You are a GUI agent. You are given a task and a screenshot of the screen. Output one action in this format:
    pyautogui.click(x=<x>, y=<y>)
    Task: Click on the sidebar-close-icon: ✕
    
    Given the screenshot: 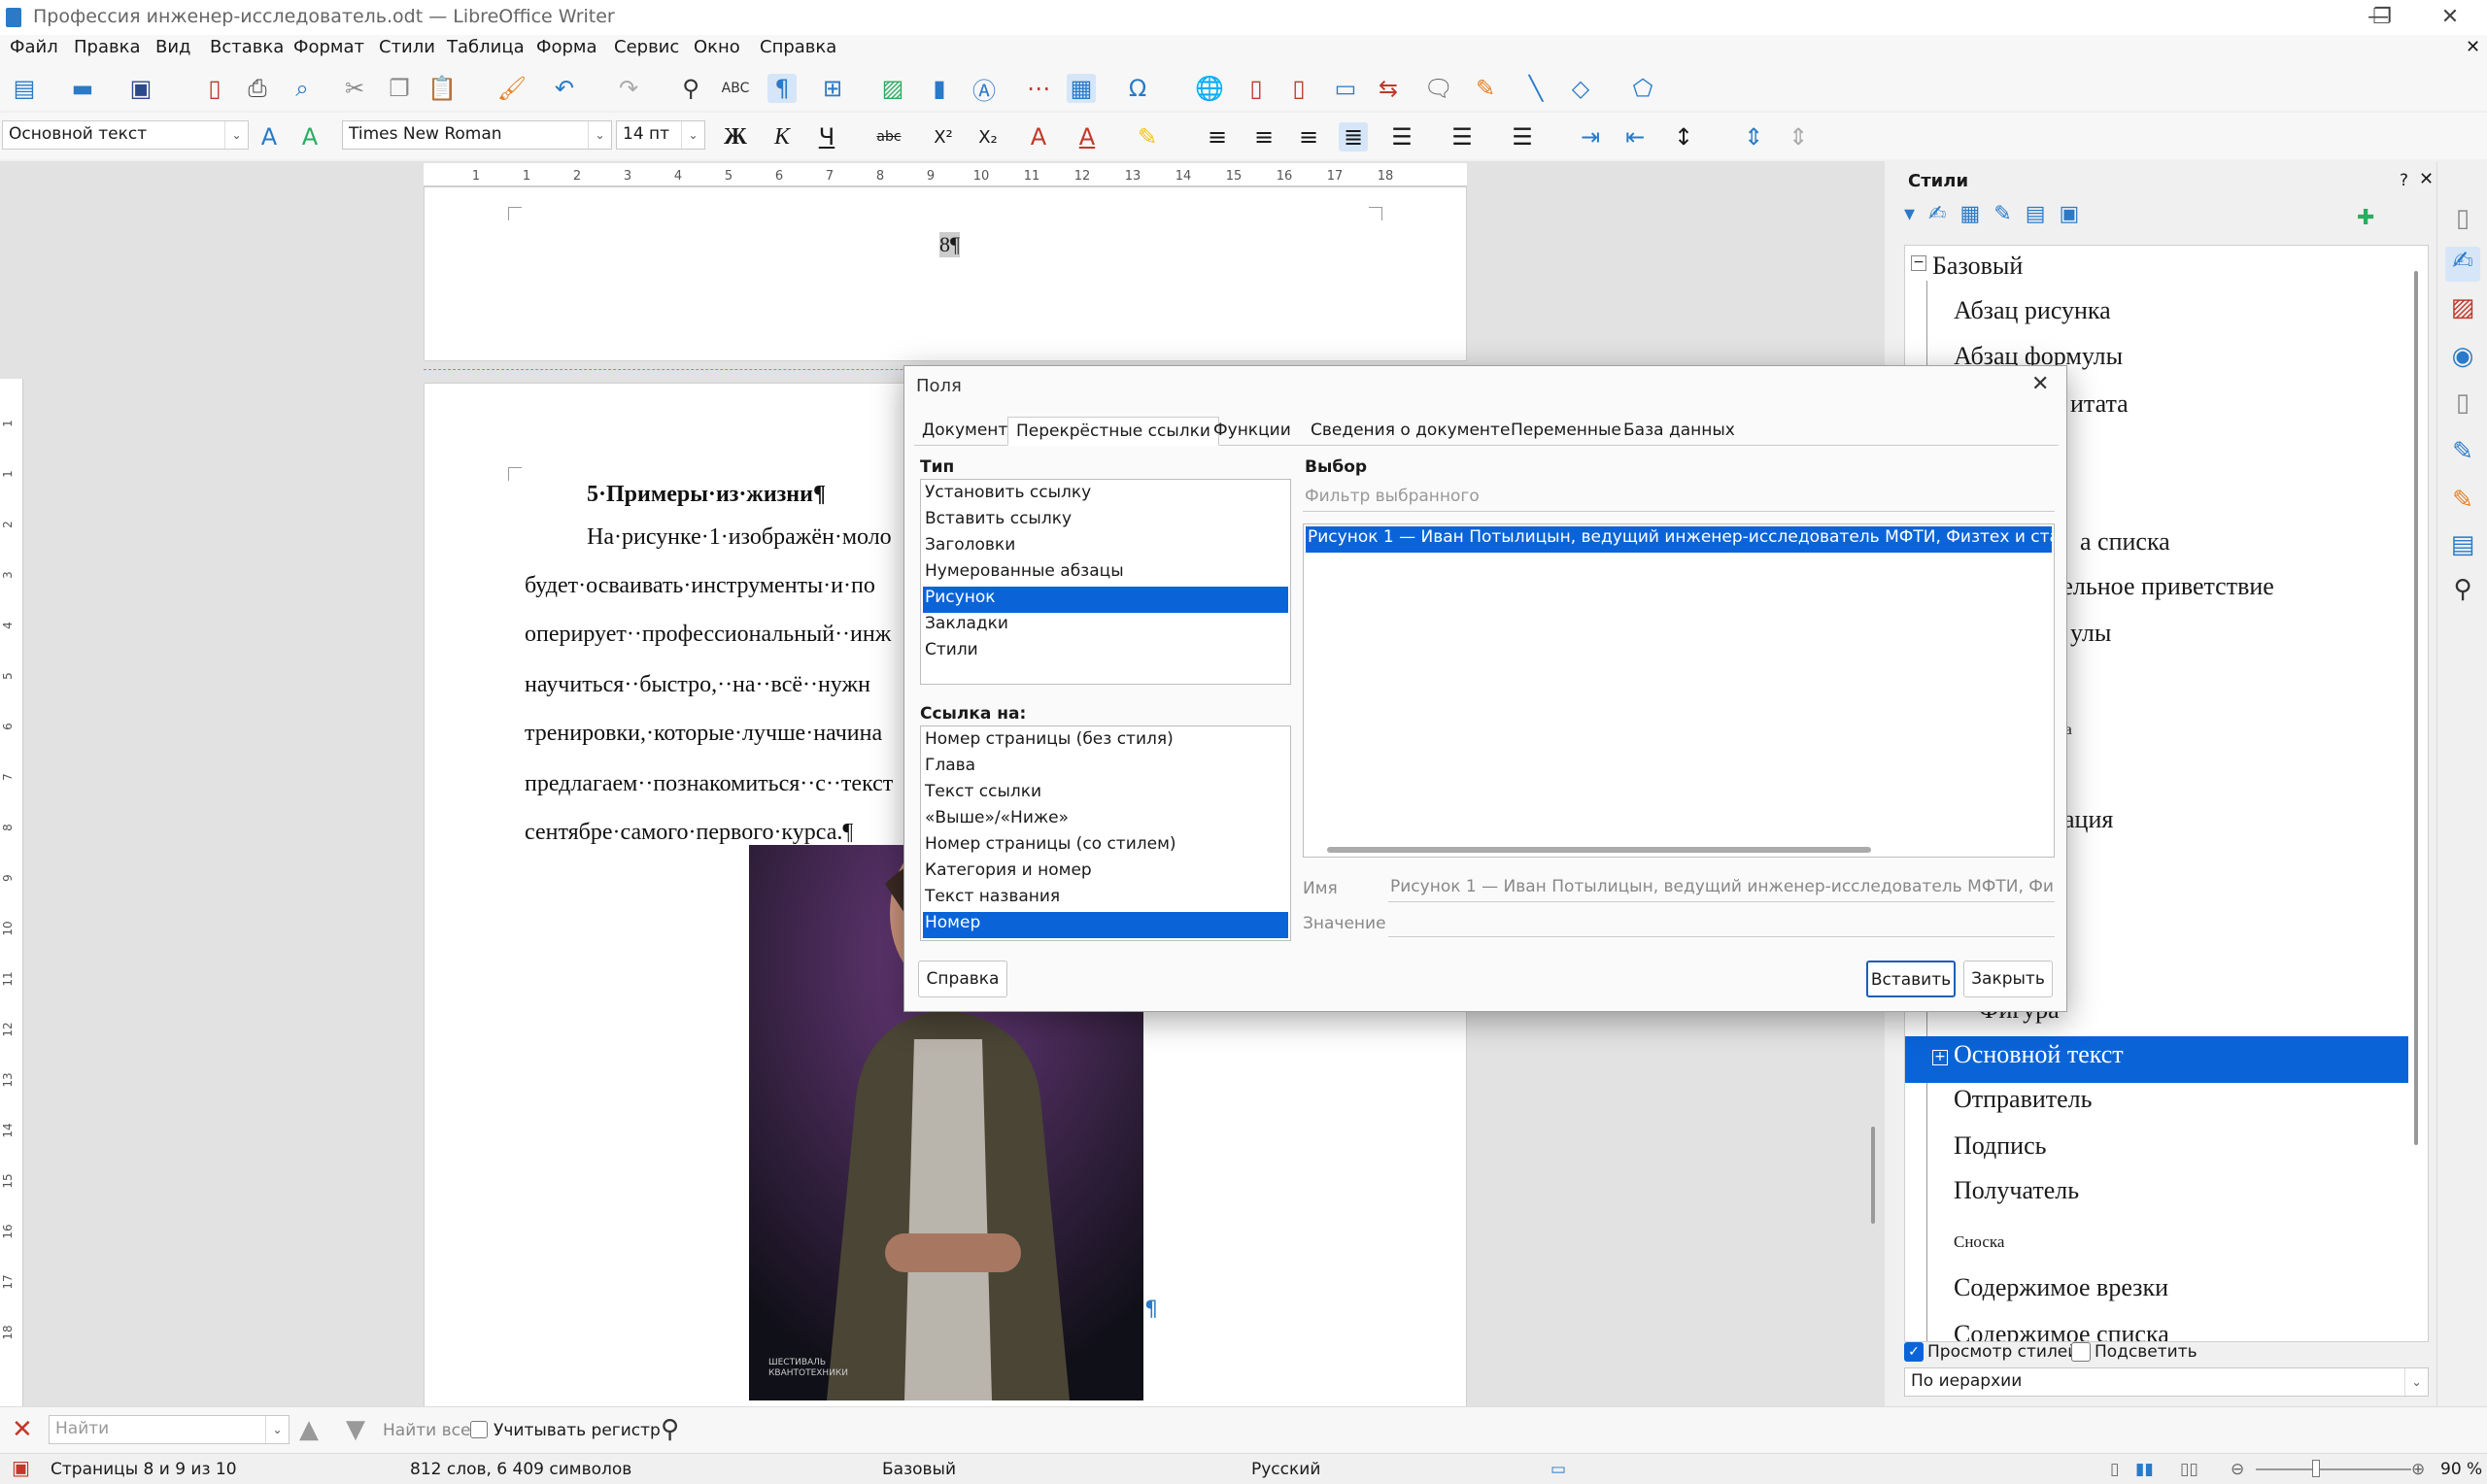 What is the action you would take?
    pyautogui.click(x=2426, y=179)
    